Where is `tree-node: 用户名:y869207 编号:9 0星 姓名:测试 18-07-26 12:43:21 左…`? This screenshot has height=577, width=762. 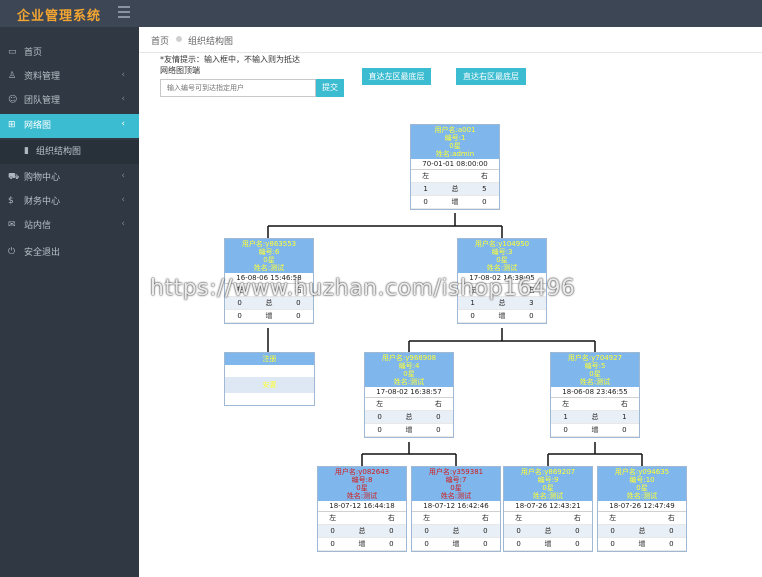
tree-node: 用户名:y869207 编号:9 0星 姓名:测试 18-07-26 12:43:21 左… is located at coordinates (548, 509).